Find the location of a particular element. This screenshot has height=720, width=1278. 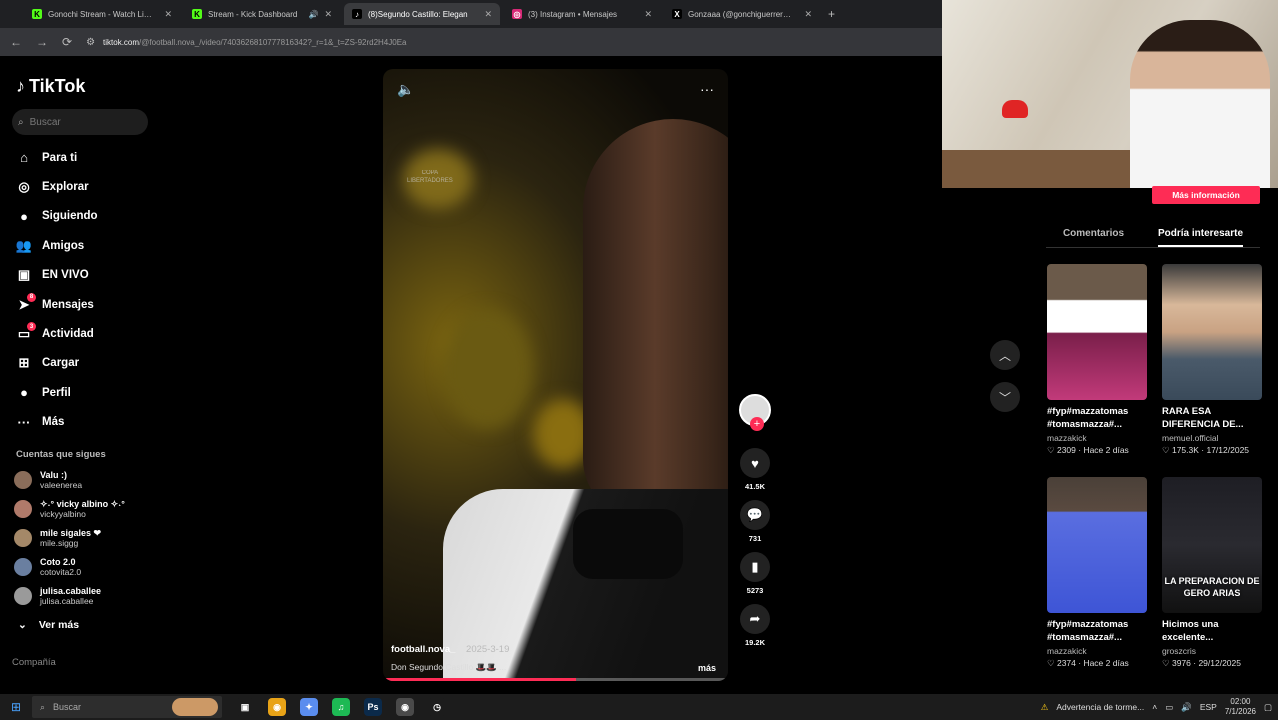

save-button: ▮ is located at coordinates (755, 567).